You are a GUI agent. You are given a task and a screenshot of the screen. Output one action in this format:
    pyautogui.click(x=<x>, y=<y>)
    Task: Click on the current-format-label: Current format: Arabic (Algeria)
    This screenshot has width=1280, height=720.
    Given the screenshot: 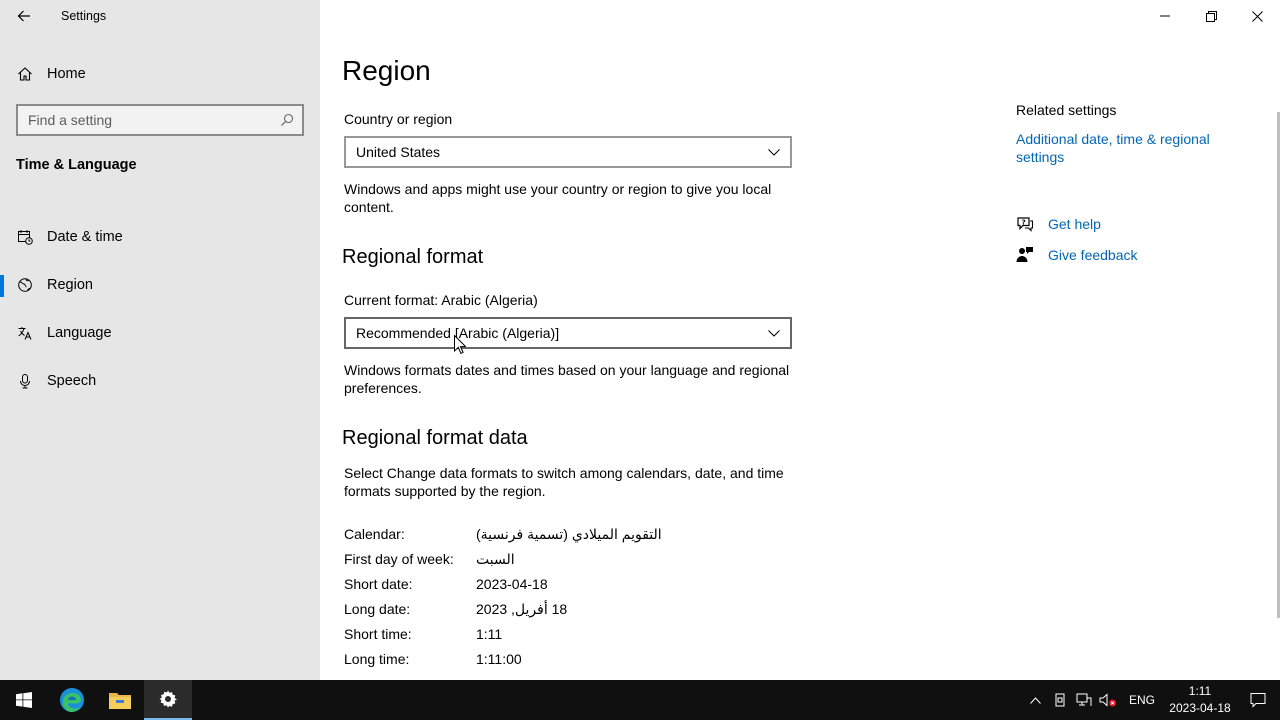 What is the action you would take?
    pyautogui.click(x=441, y=300)
    